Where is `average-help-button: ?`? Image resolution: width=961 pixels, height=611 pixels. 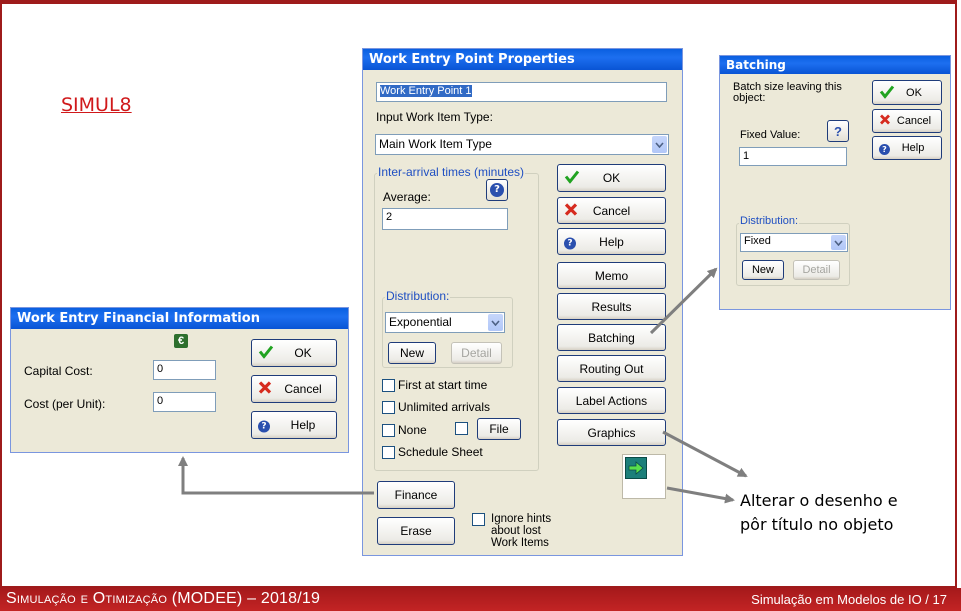 average-help-button: ? is located at coordinates (497, 190).